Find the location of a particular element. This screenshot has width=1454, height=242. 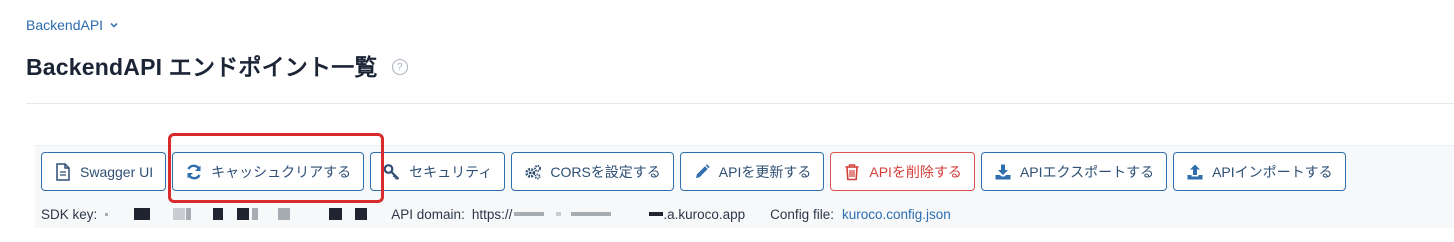

chevron-down-icon is located at coordinates (114, 25).